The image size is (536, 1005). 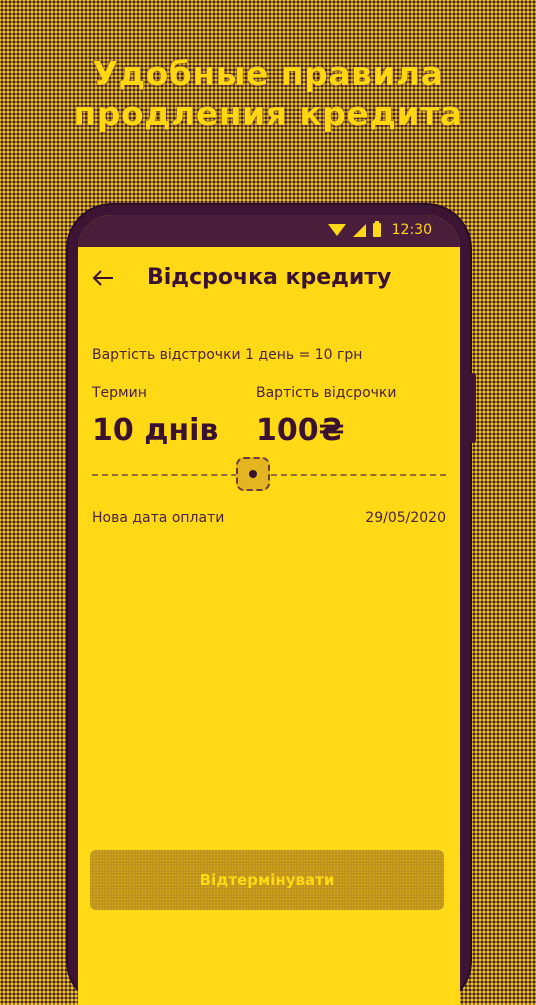 I want to click on term-slider-thumb, so click(x=253, y=474).